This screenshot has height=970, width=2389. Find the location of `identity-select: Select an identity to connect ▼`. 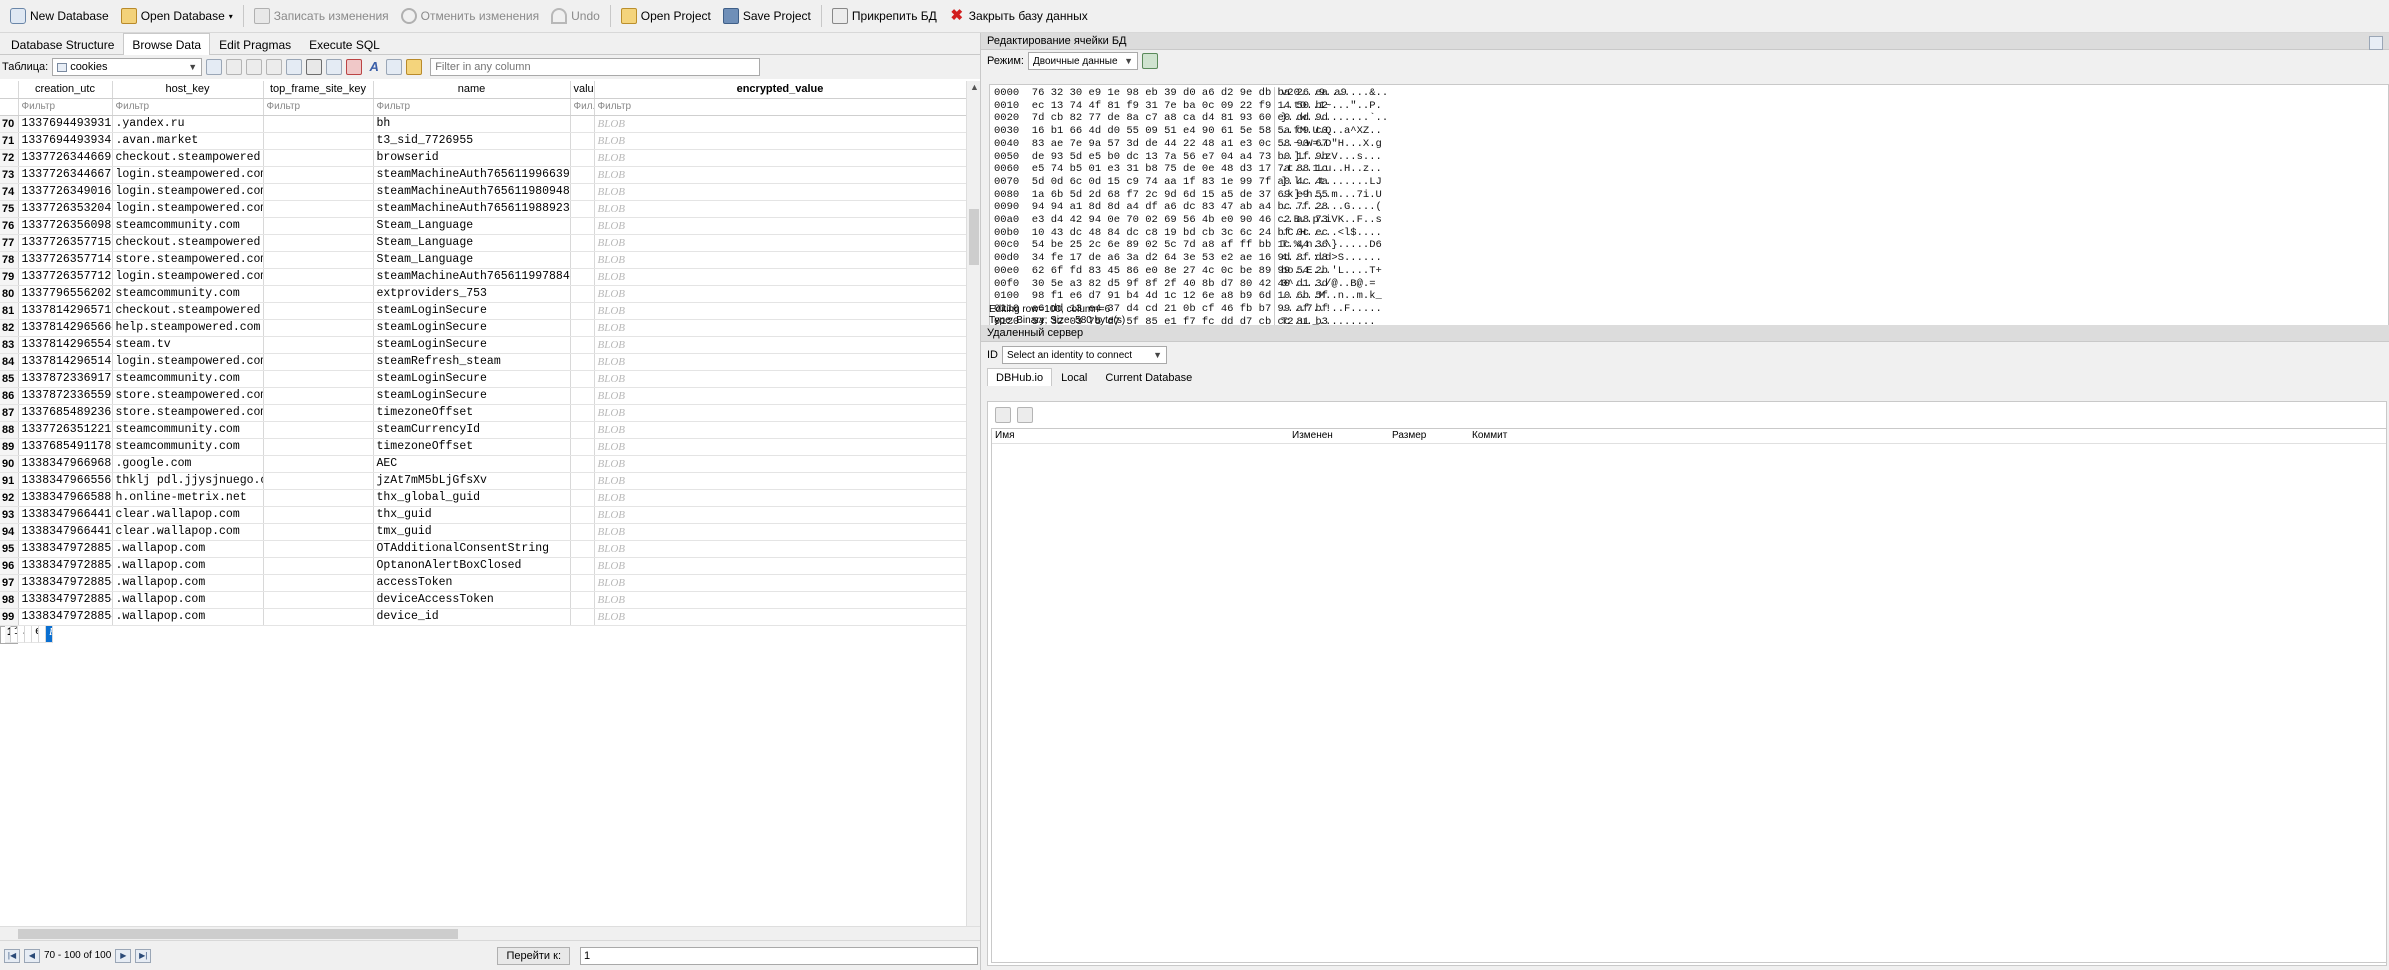

identity-select: Select an identity to connect ▼ is located at coordinates (1084, 355).